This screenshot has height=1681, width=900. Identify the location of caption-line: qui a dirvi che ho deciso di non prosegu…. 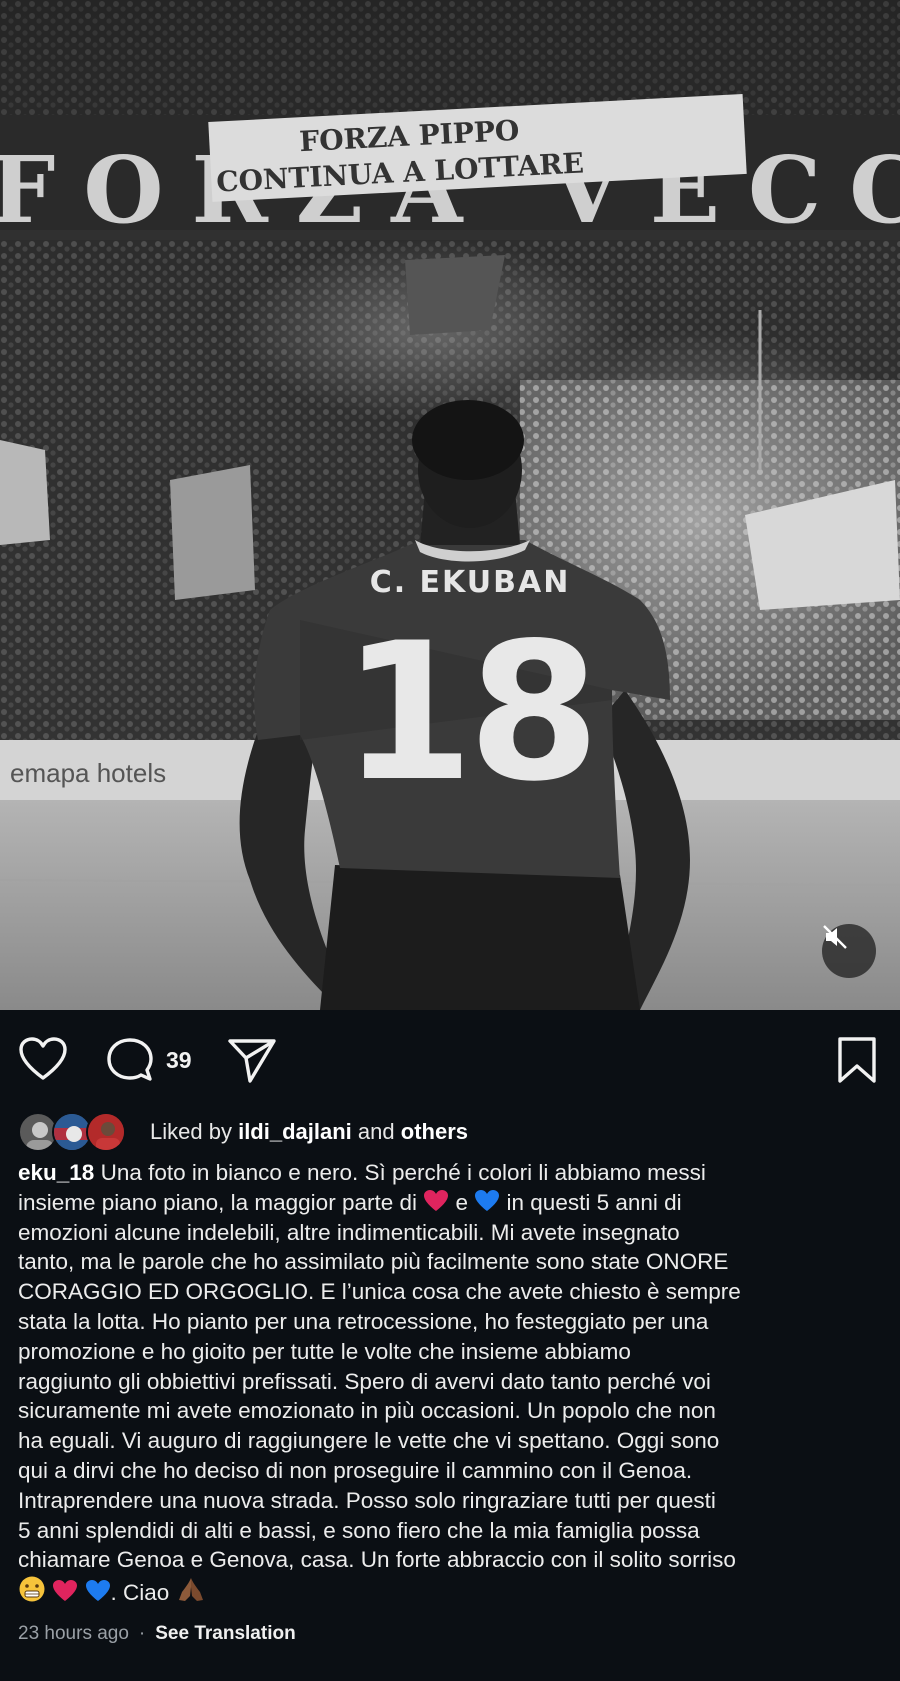
(355, 1470).